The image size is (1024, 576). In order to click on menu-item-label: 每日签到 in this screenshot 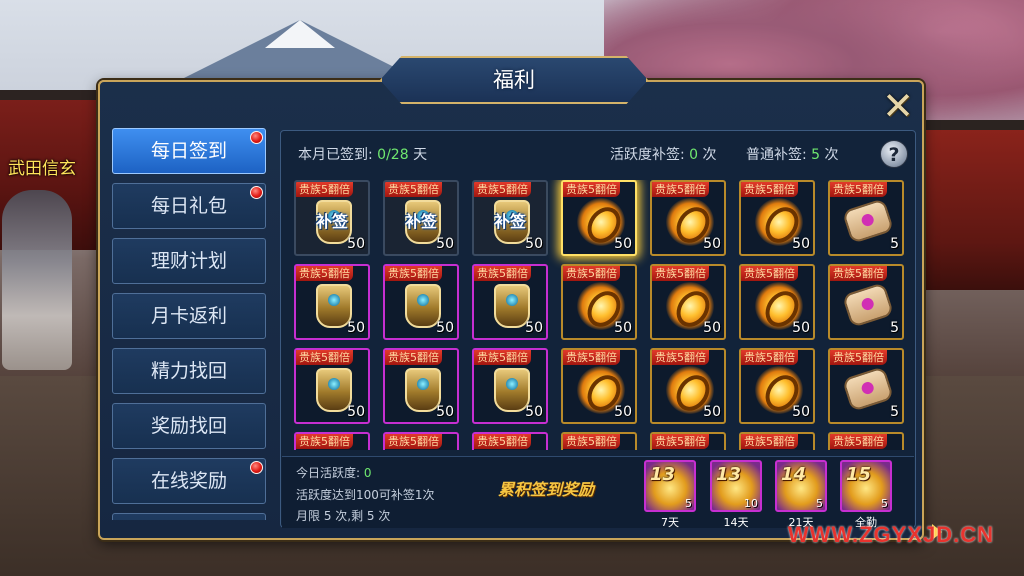, I will do `click(188, 151)`.